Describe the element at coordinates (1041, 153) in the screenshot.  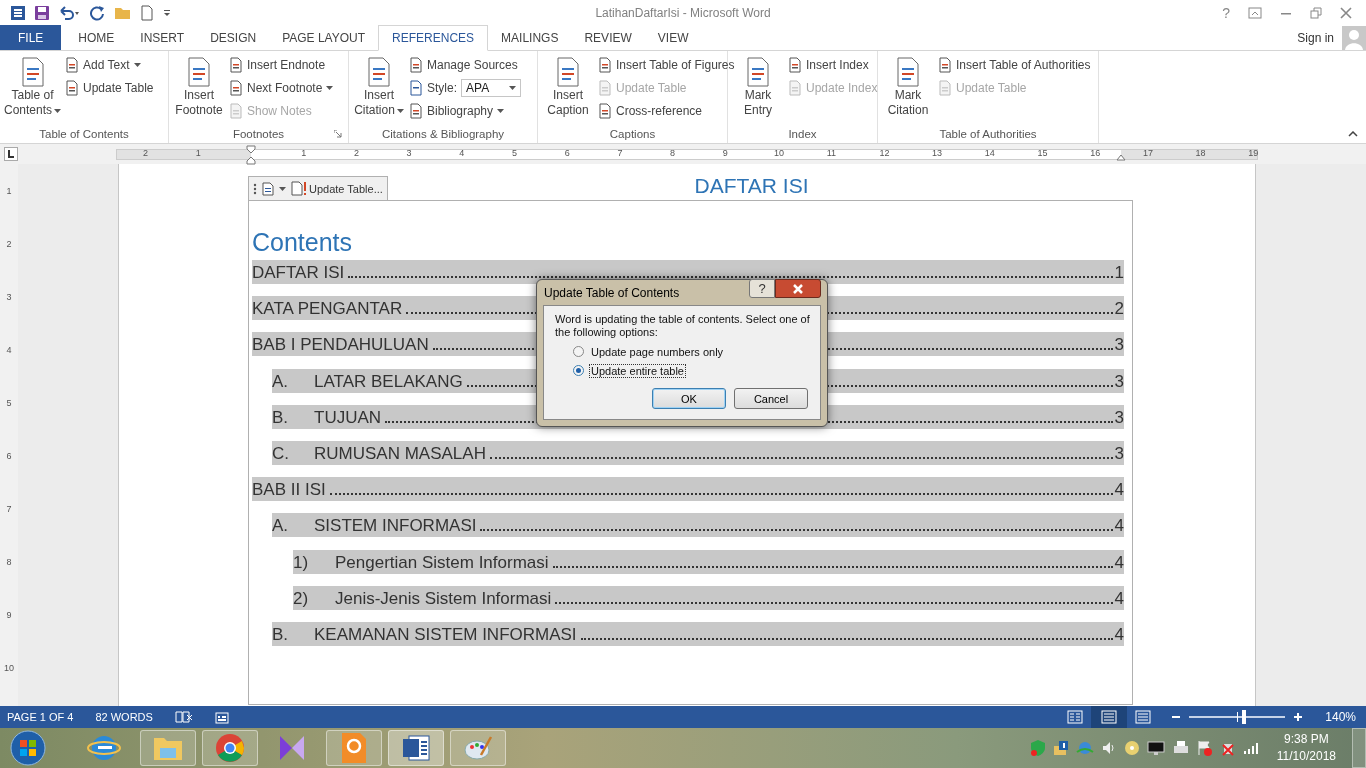
I see `ruler-number: 15` at that location.